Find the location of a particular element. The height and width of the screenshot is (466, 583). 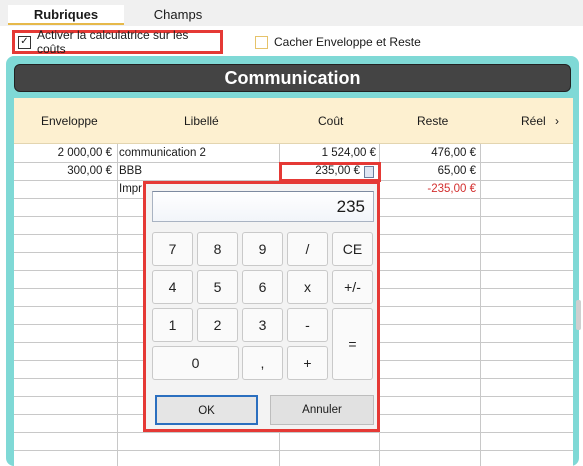

key-plus: + is located at coordinates (307, 363).